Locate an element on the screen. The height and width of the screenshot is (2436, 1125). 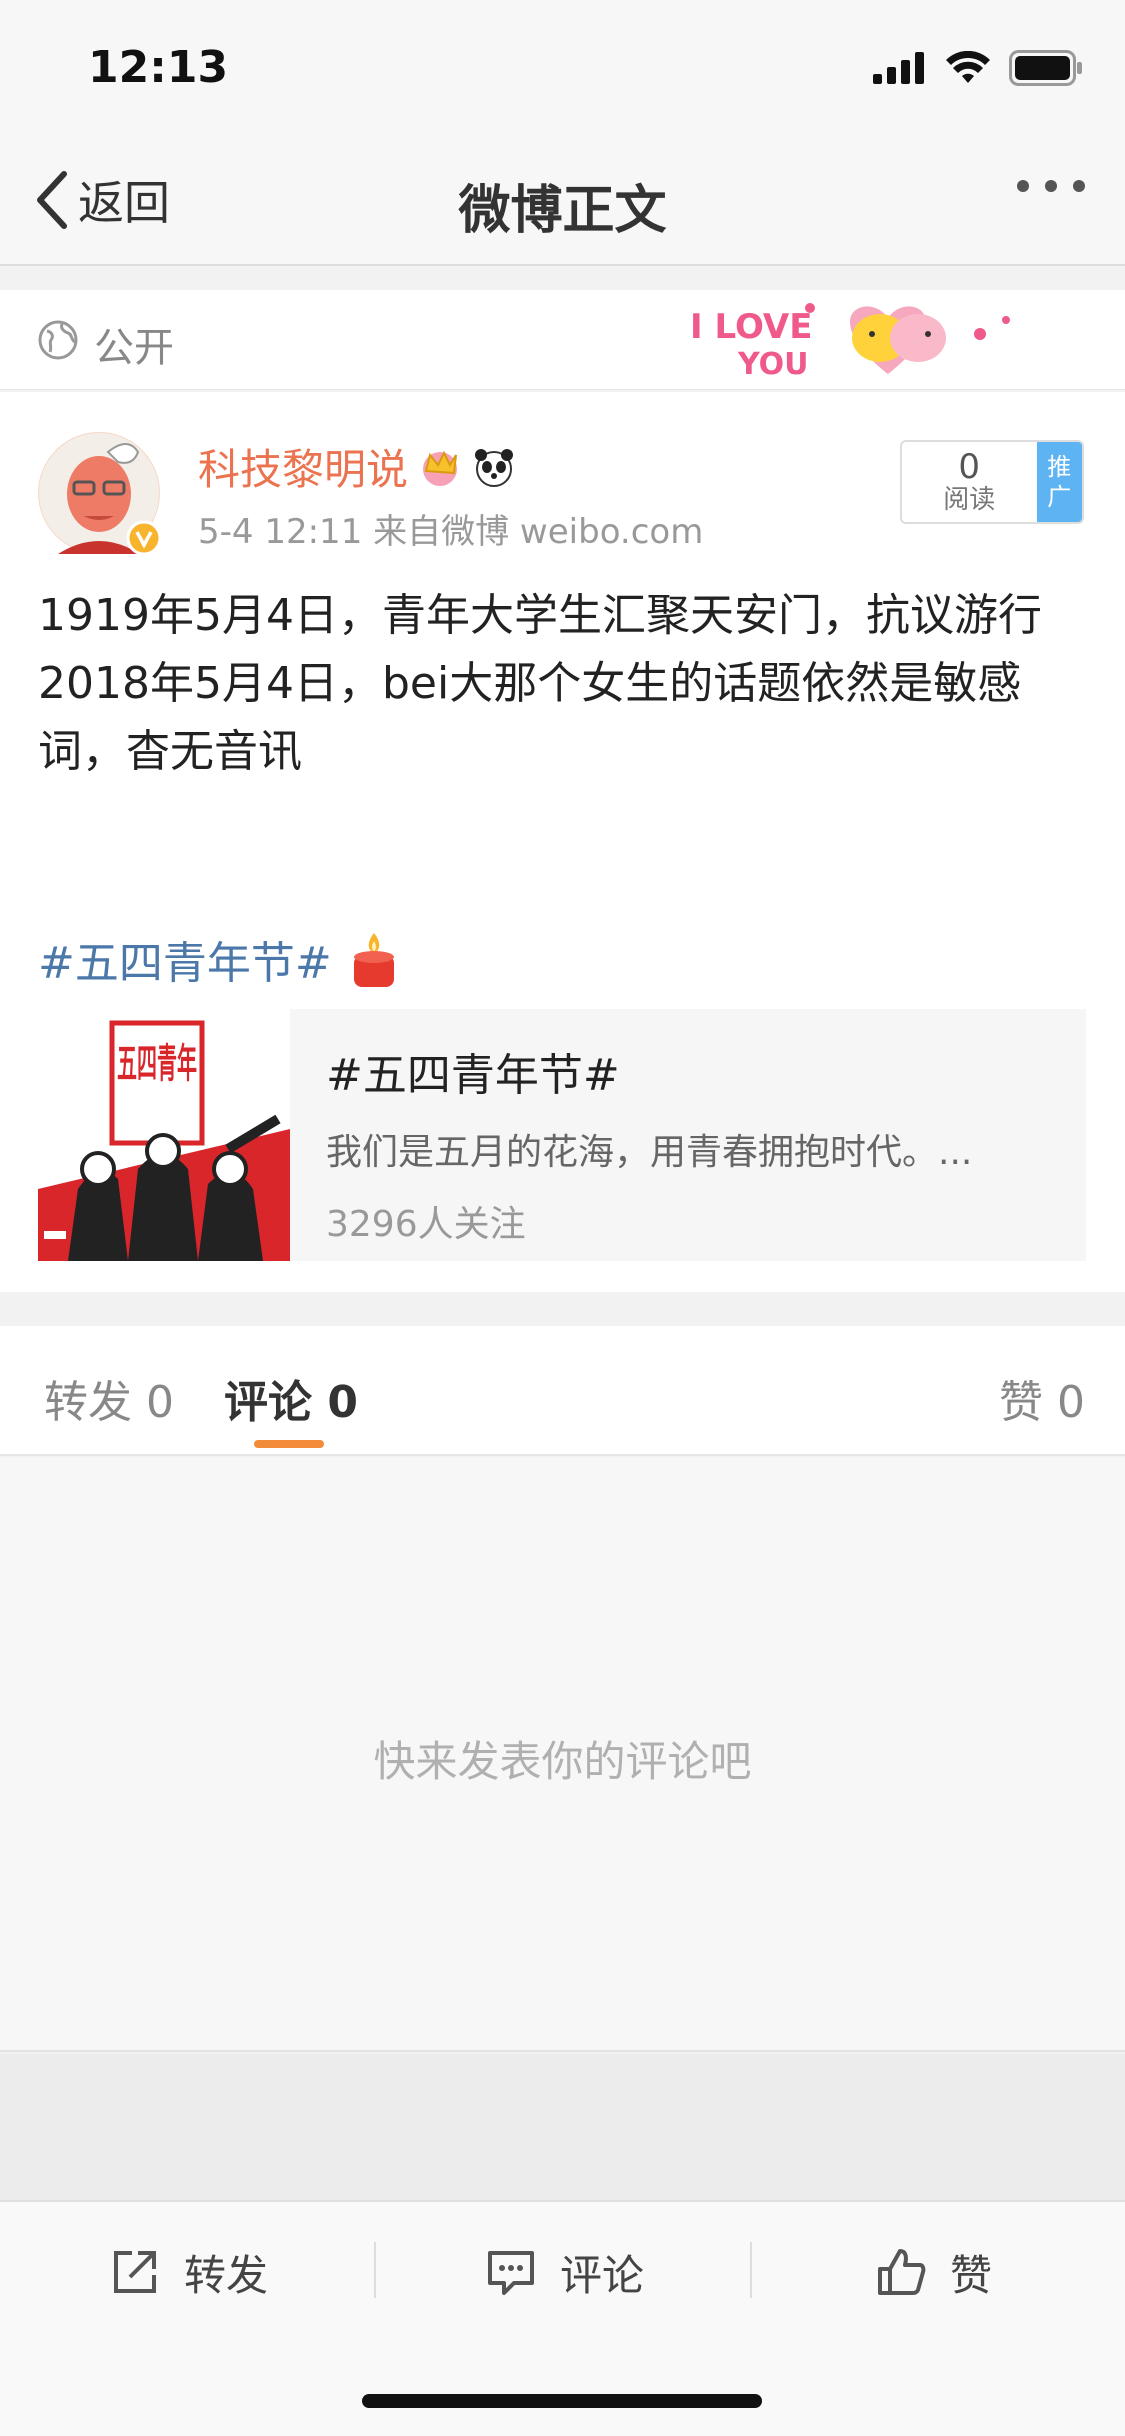
post-text-line-1: 1919年5月4日，青年大学生汇聚天安门，抗议游行 is located at coordinates (540, 615).